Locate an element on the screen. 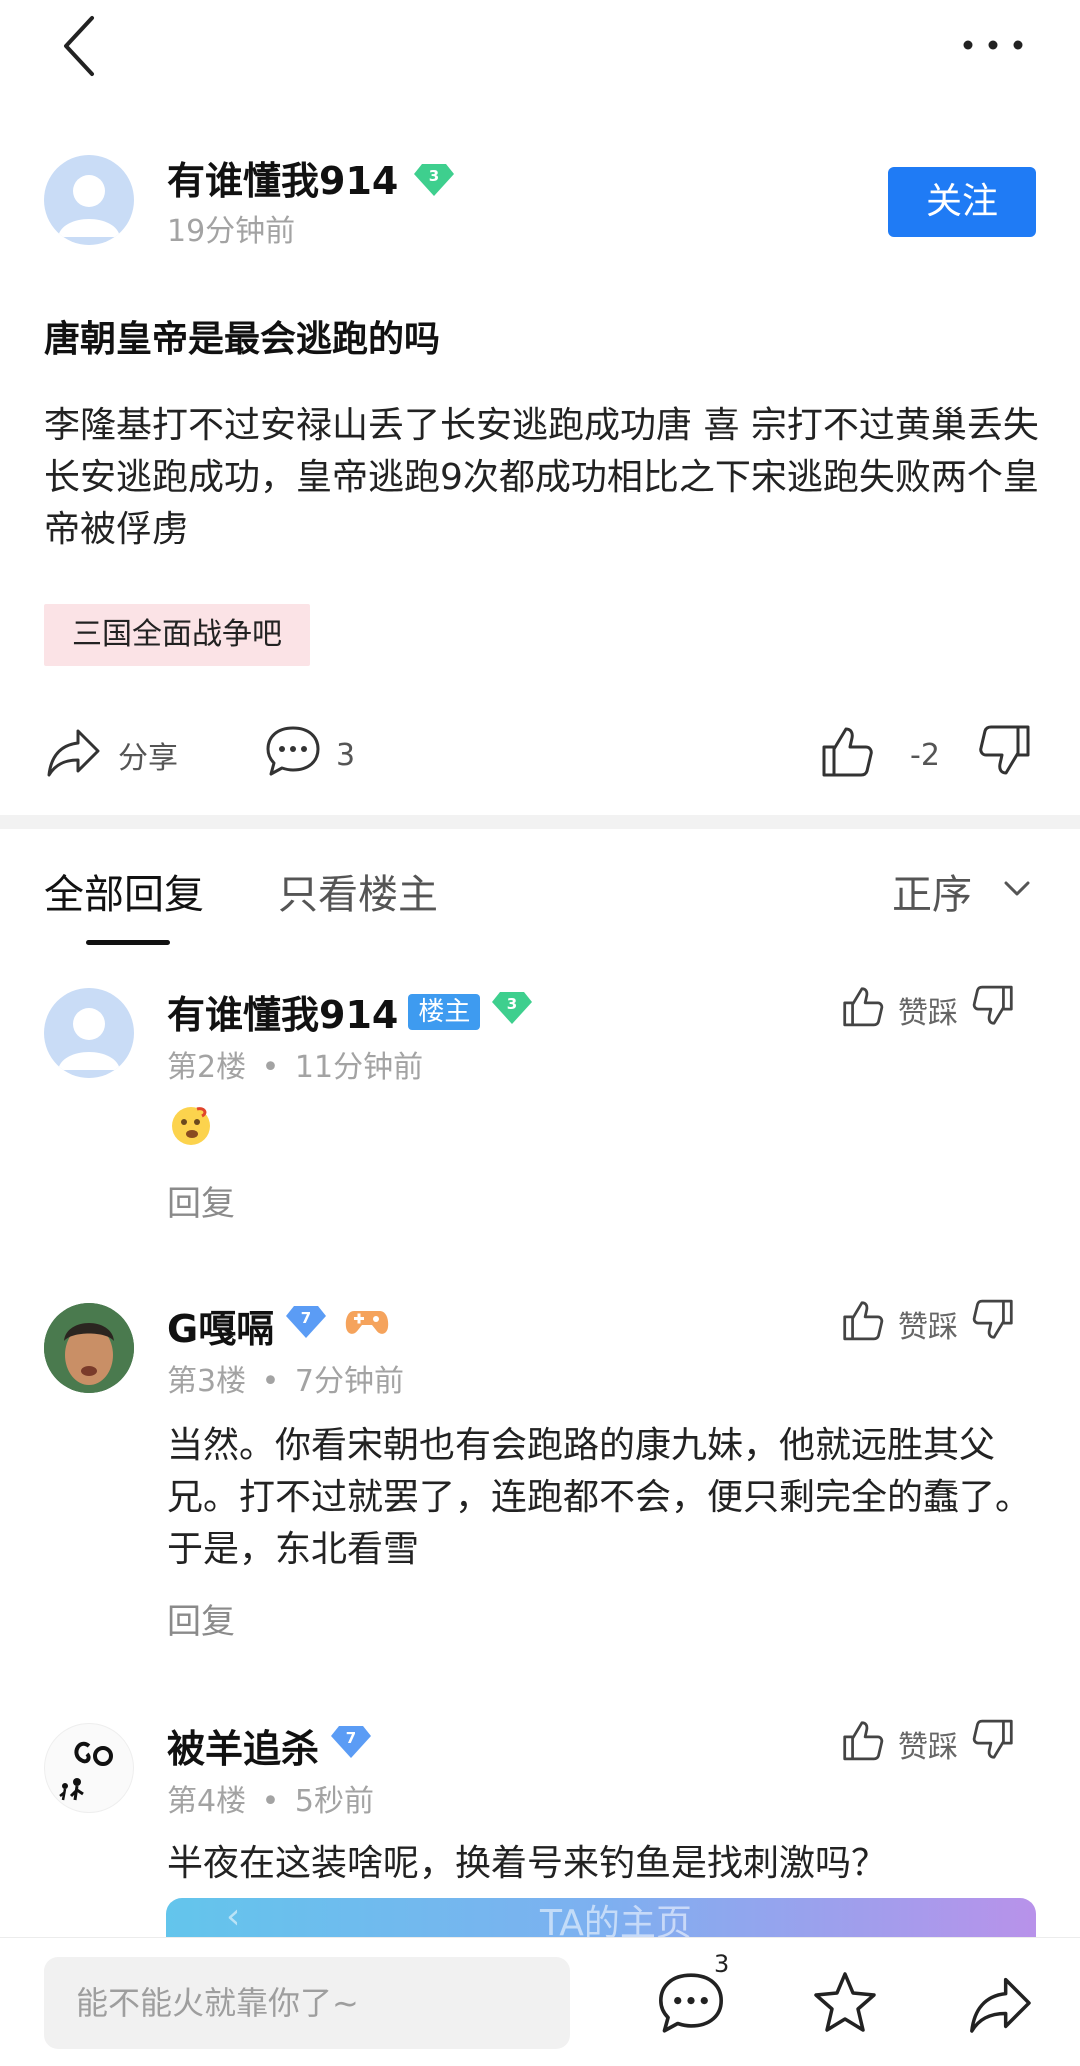  reply-author-name: 被羊追杀 7 is located at coordinates (270, 1745).